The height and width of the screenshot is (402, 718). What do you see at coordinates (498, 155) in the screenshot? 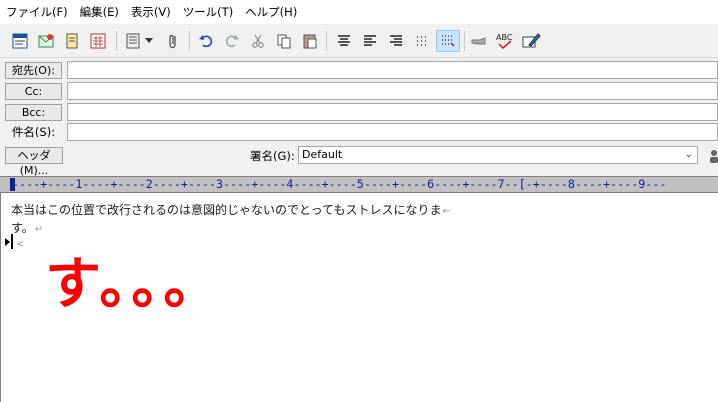
I see `signature-select: Default ⌄` at bounding box center [498, 155].